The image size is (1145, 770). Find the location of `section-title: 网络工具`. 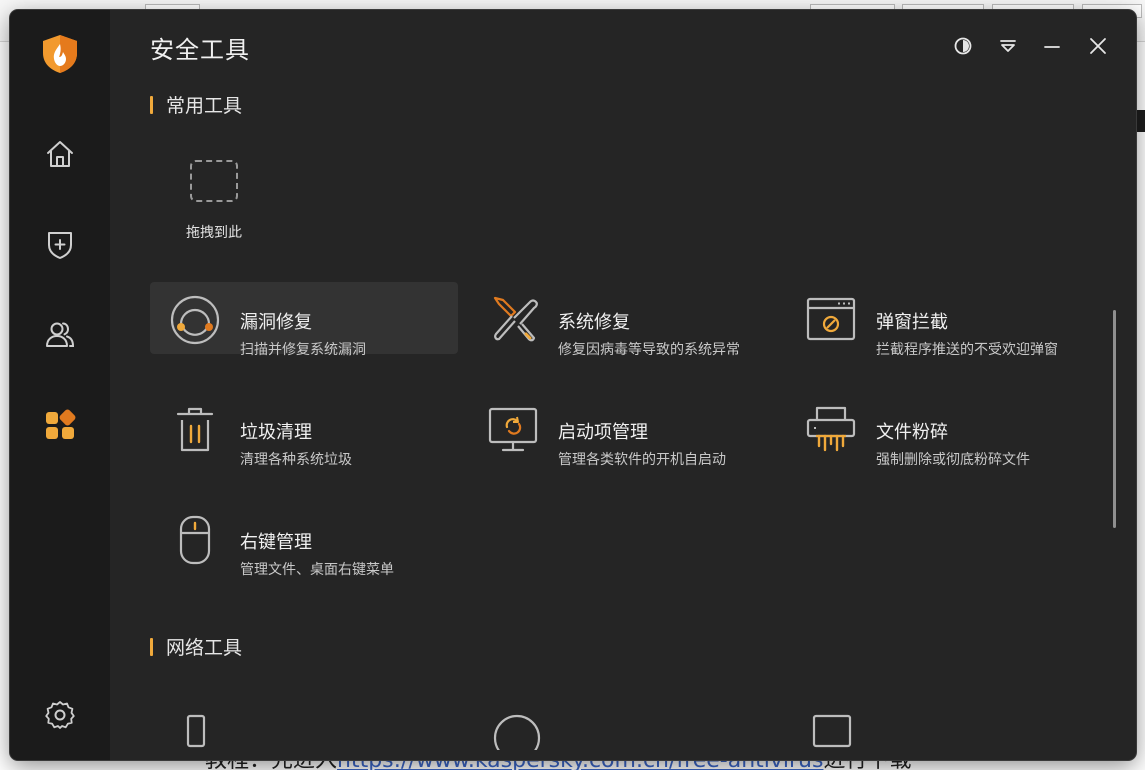

section-title: 网络工具 is located at coordinates (204, 648).